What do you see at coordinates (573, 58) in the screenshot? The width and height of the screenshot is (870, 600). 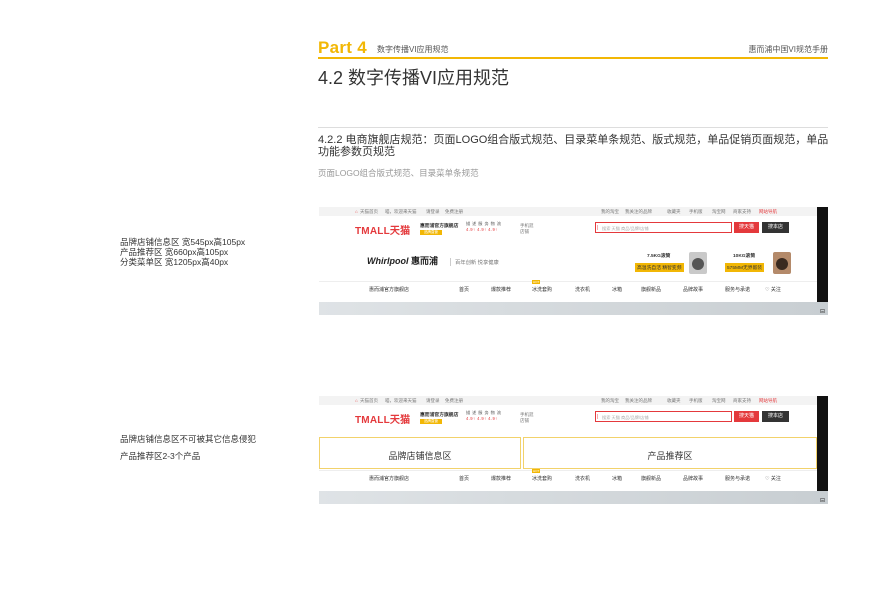 I see `header-divider` at bounding box center [573, 58].